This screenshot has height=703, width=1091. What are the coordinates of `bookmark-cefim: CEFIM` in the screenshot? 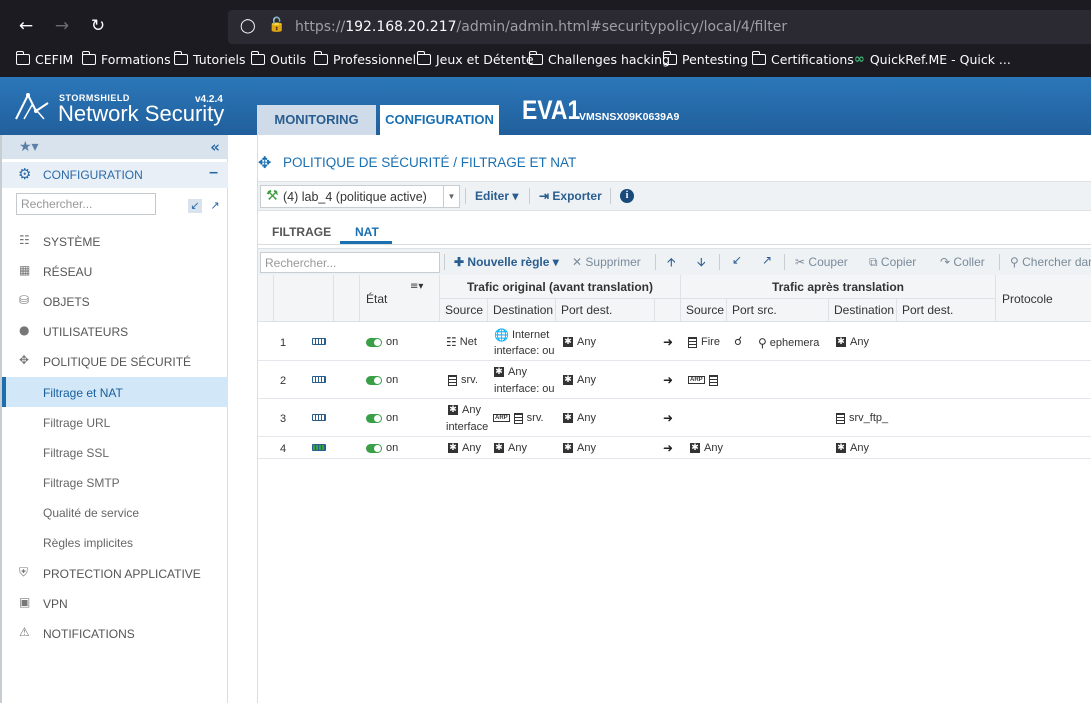 It's located at (44, 59).